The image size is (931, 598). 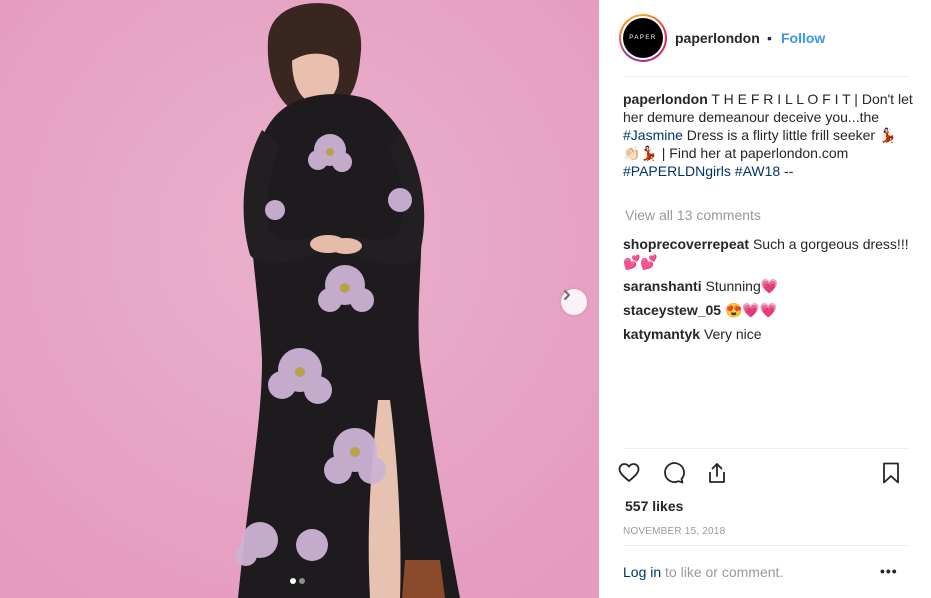 I want to click on login-link: Log in, so click(x=642, y=572).